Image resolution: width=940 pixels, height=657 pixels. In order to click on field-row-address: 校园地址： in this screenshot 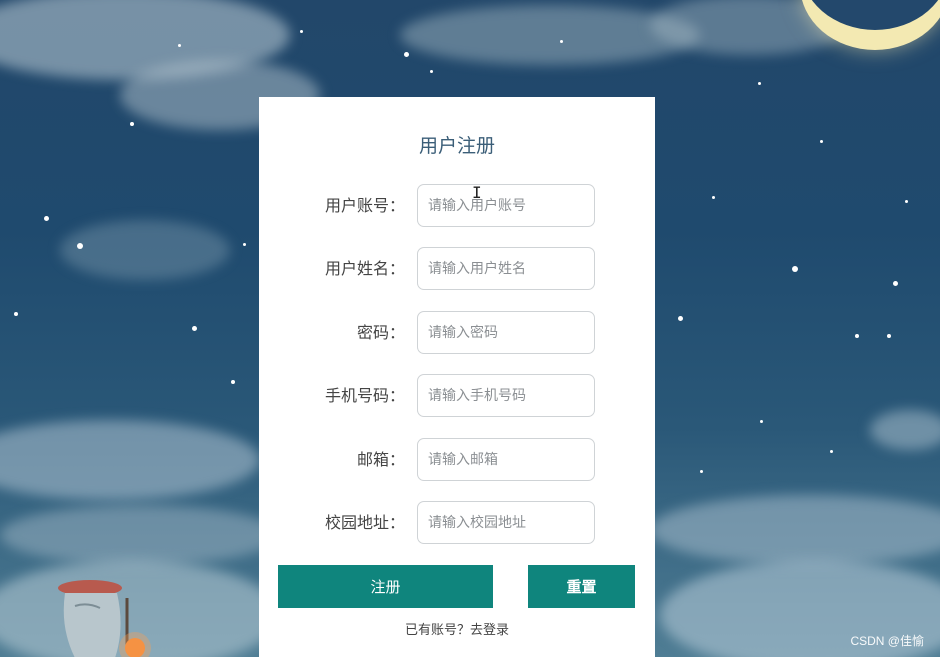, I will do `click(457, 523)`.